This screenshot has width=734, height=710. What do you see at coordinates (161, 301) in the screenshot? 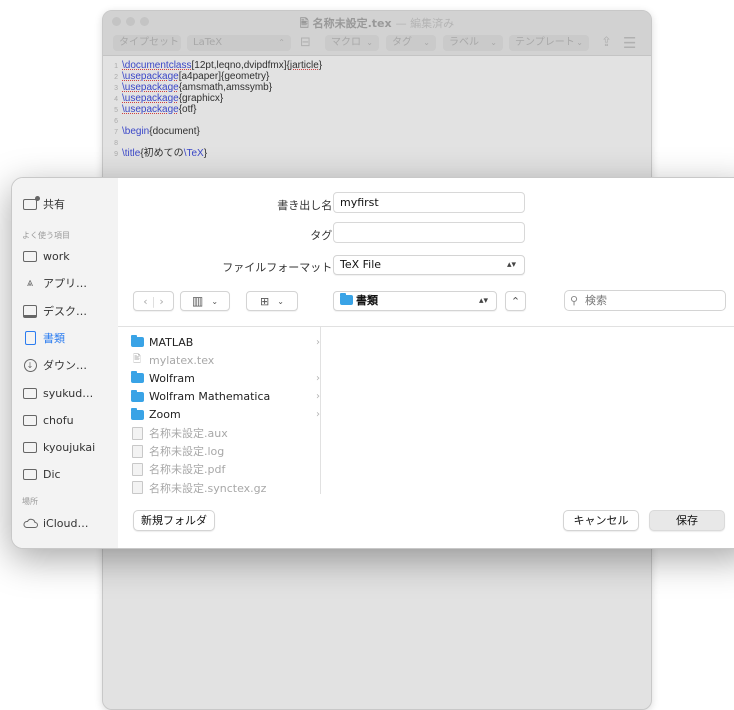
I see `forward-icon: ›` at bounding box center [161, 301].